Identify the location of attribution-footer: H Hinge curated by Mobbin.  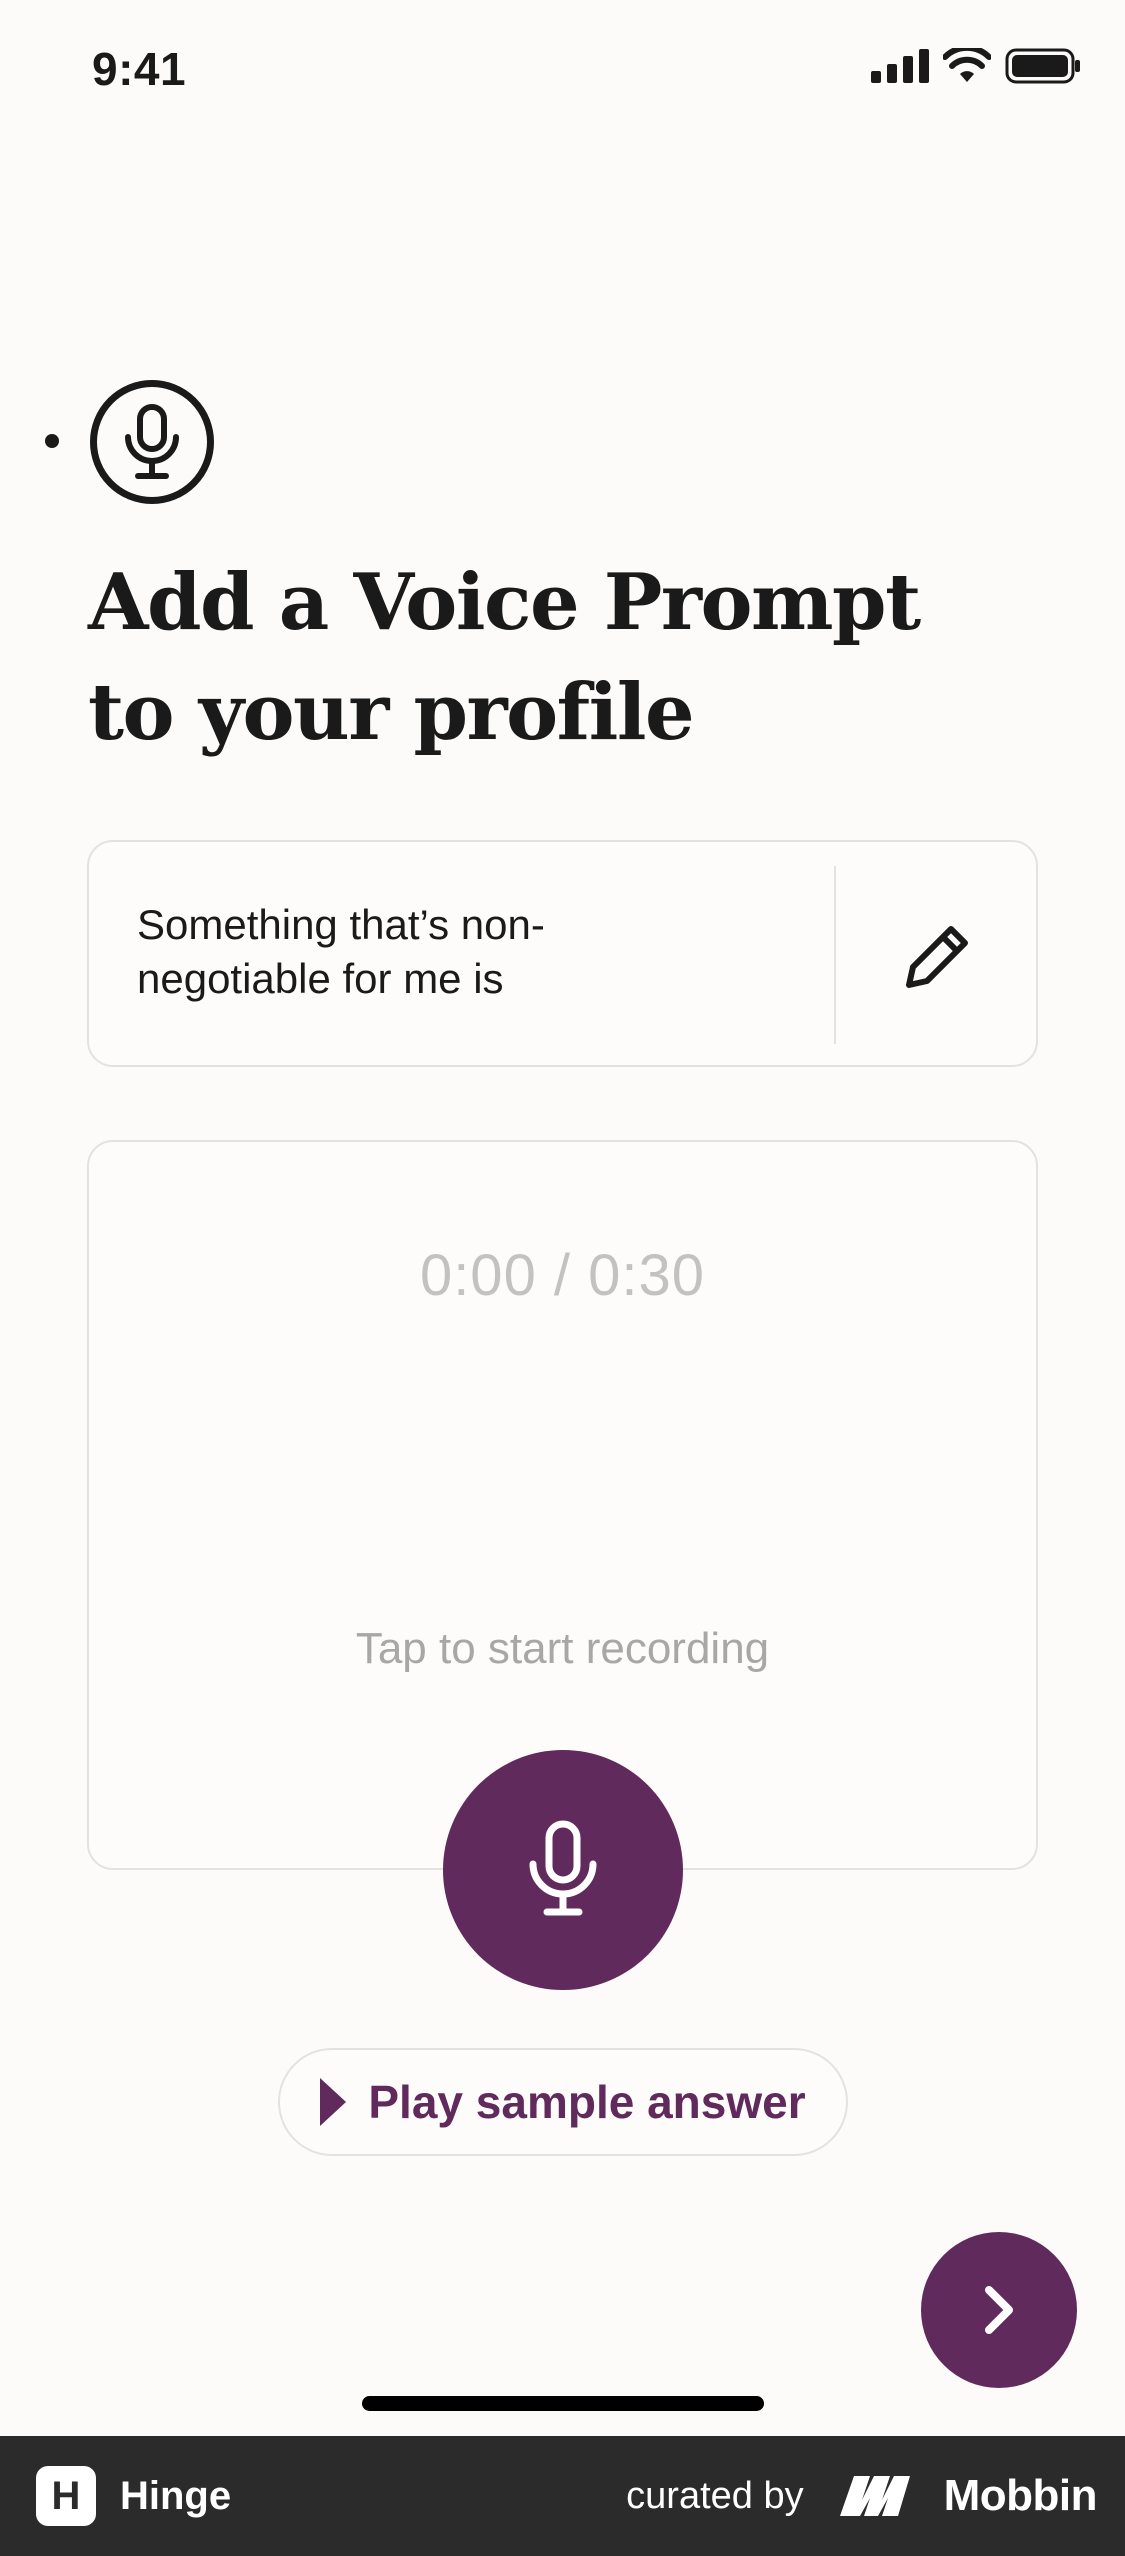
(562, 2496).